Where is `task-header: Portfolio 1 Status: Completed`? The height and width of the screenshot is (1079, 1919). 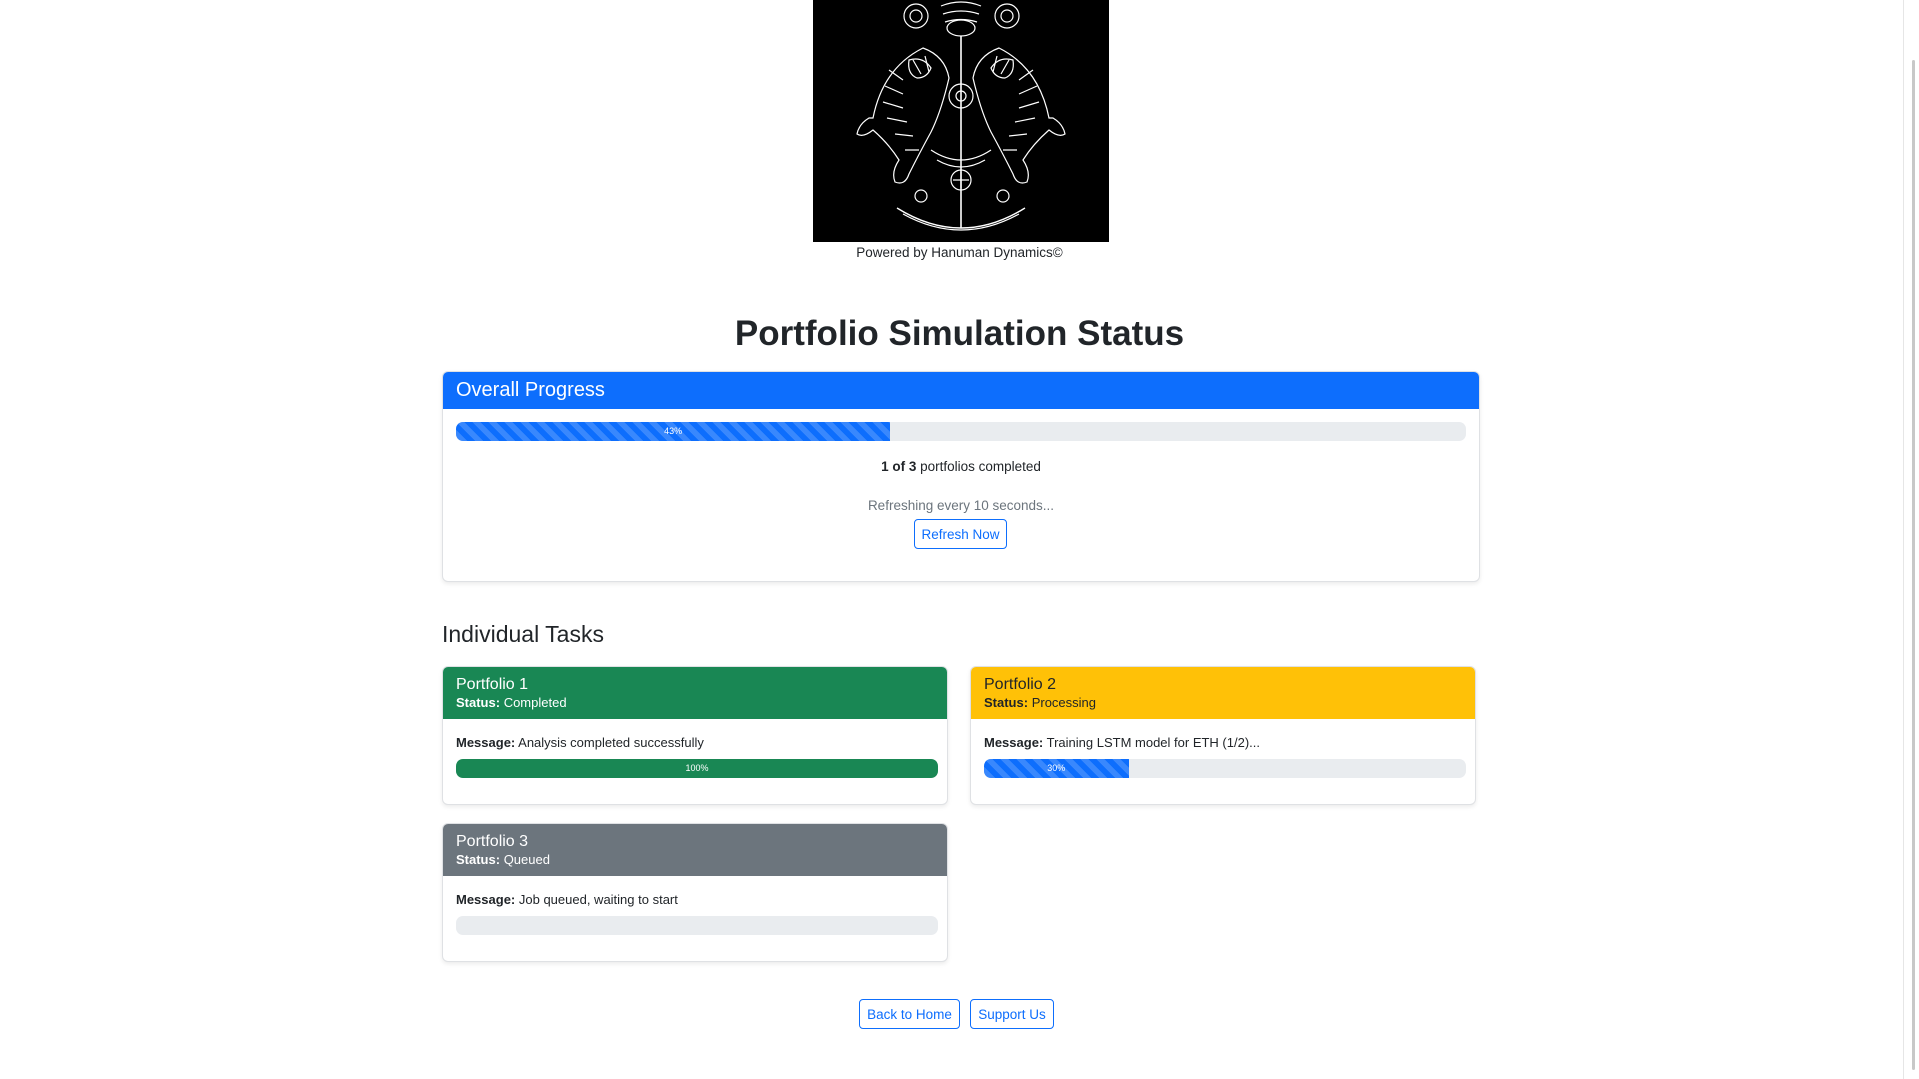
task-header: Portfolio 1 Status: Completed is located at coordinates (695, 693).